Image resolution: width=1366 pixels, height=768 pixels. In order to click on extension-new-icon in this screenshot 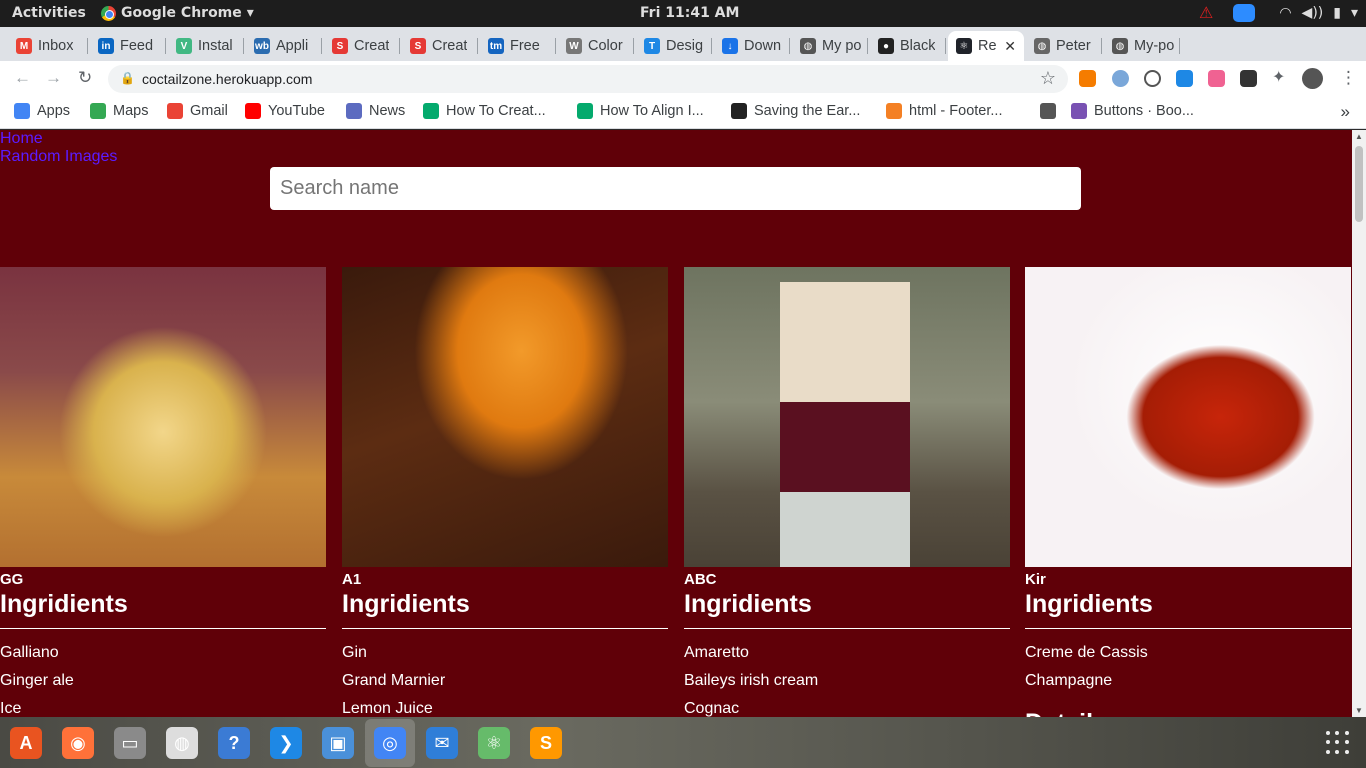, I will do `click(1248, 78)`.